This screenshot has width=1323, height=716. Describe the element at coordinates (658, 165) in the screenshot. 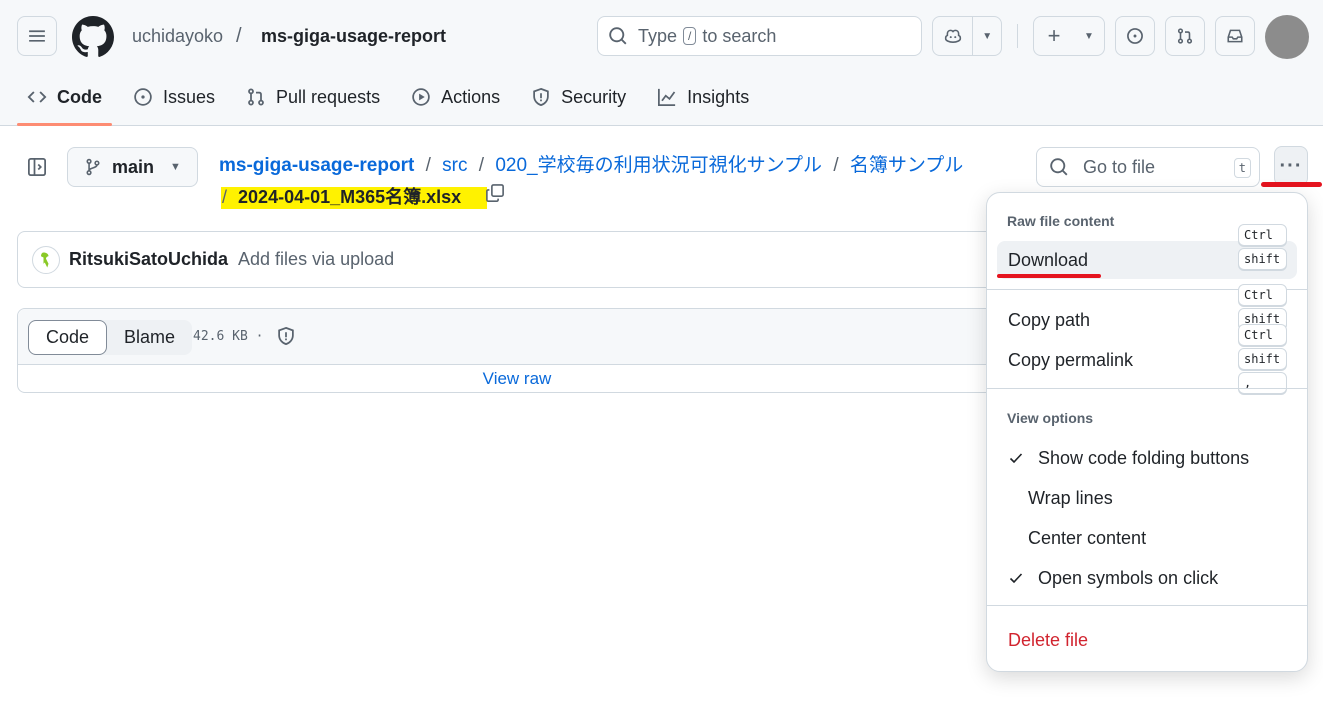

I see `breadcrumb-folder-link: 020_学校毎の利用状況可視化サンプル` at that location.